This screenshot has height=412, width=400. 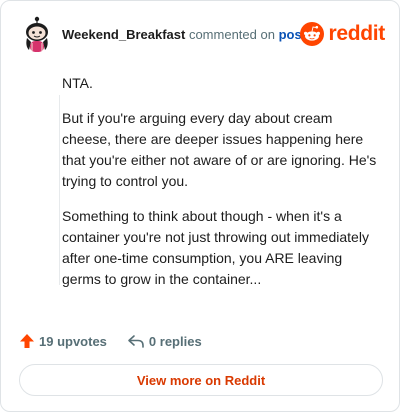 What do you see at coordinates (59, 190) in the screenshot?
I see `thread-line` at bounding box center [59, 190].